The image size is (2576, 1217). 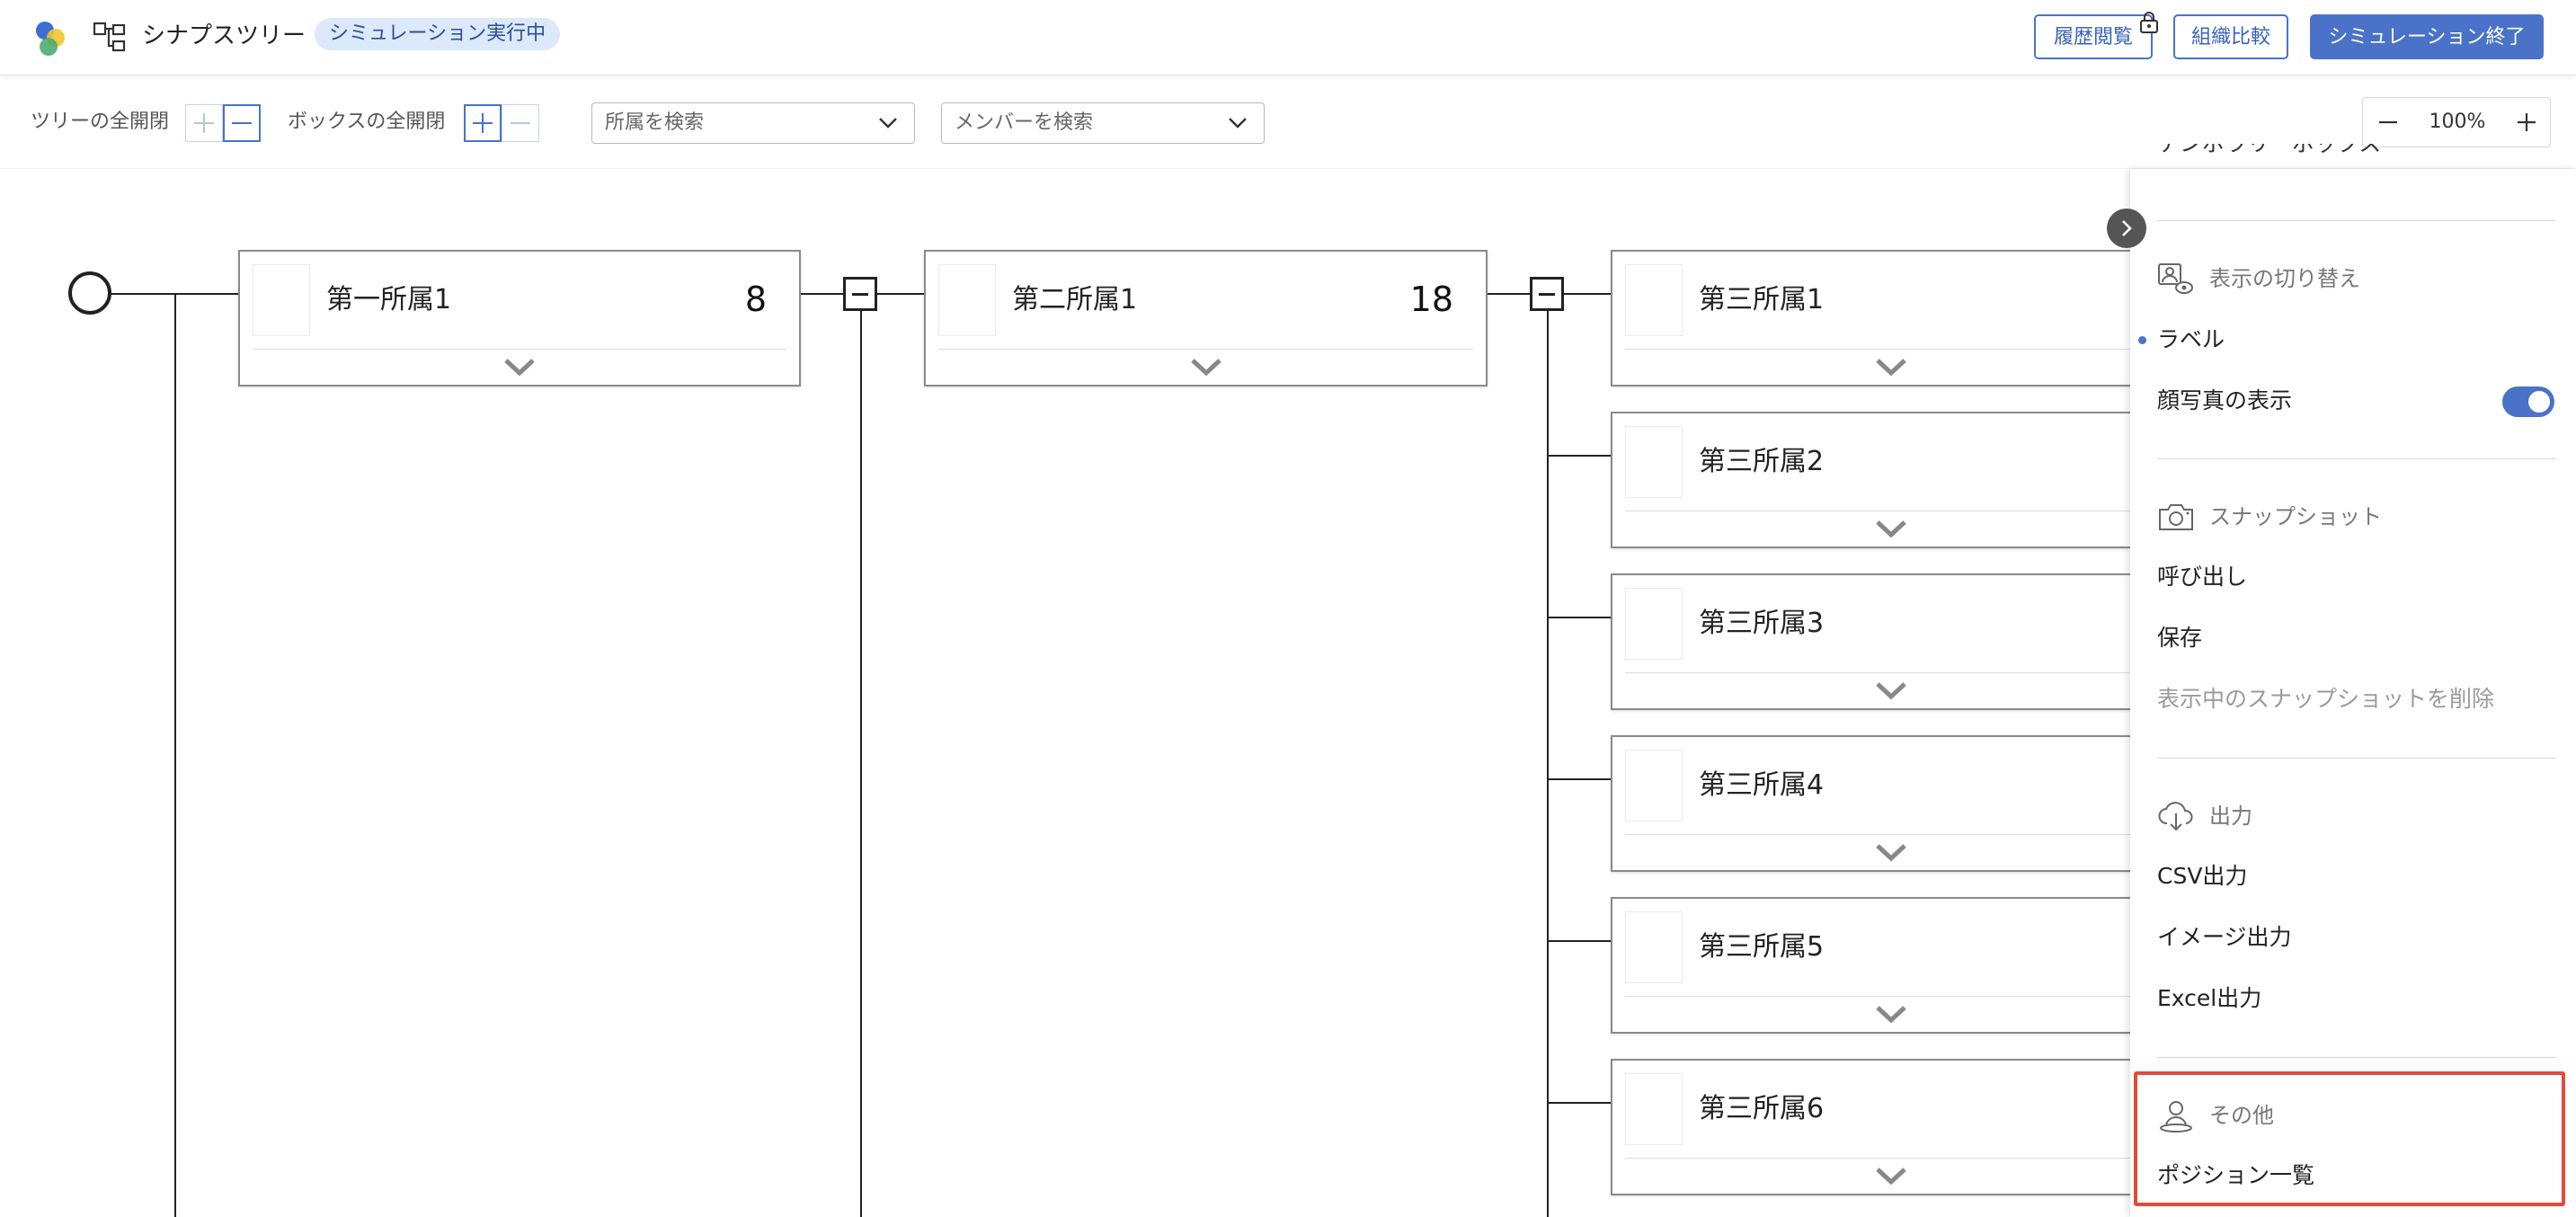 I want to click on org-box-level3: 第三所属4, so click(x=1870, y=804).